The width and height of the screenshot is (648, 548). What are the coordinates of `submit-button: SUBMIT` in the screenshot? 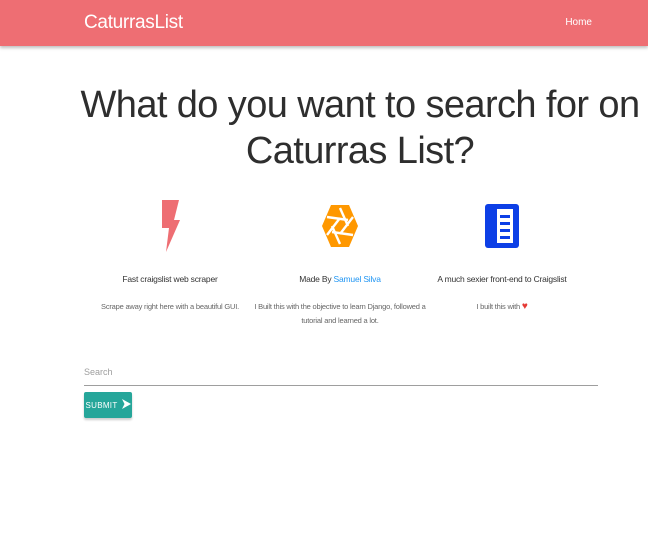 It's located at (108, 405).